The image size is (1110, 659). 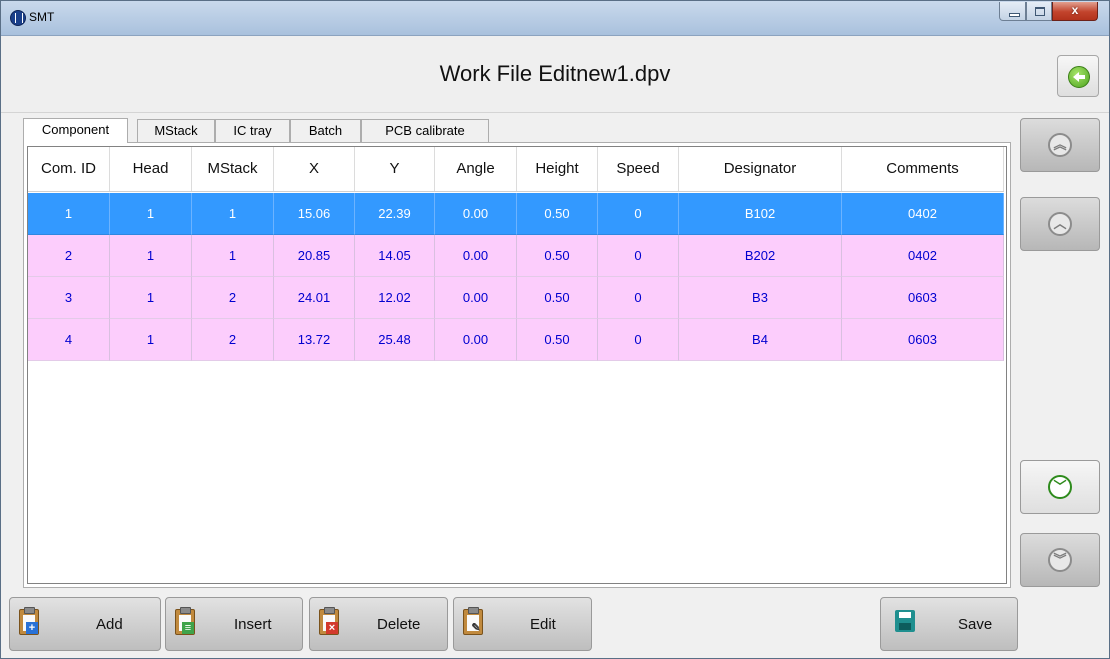 What do you see at coordinates (638, 169) in the screenshot?
I see `column-header-speed: Speed` at bounding box center [638, 169].